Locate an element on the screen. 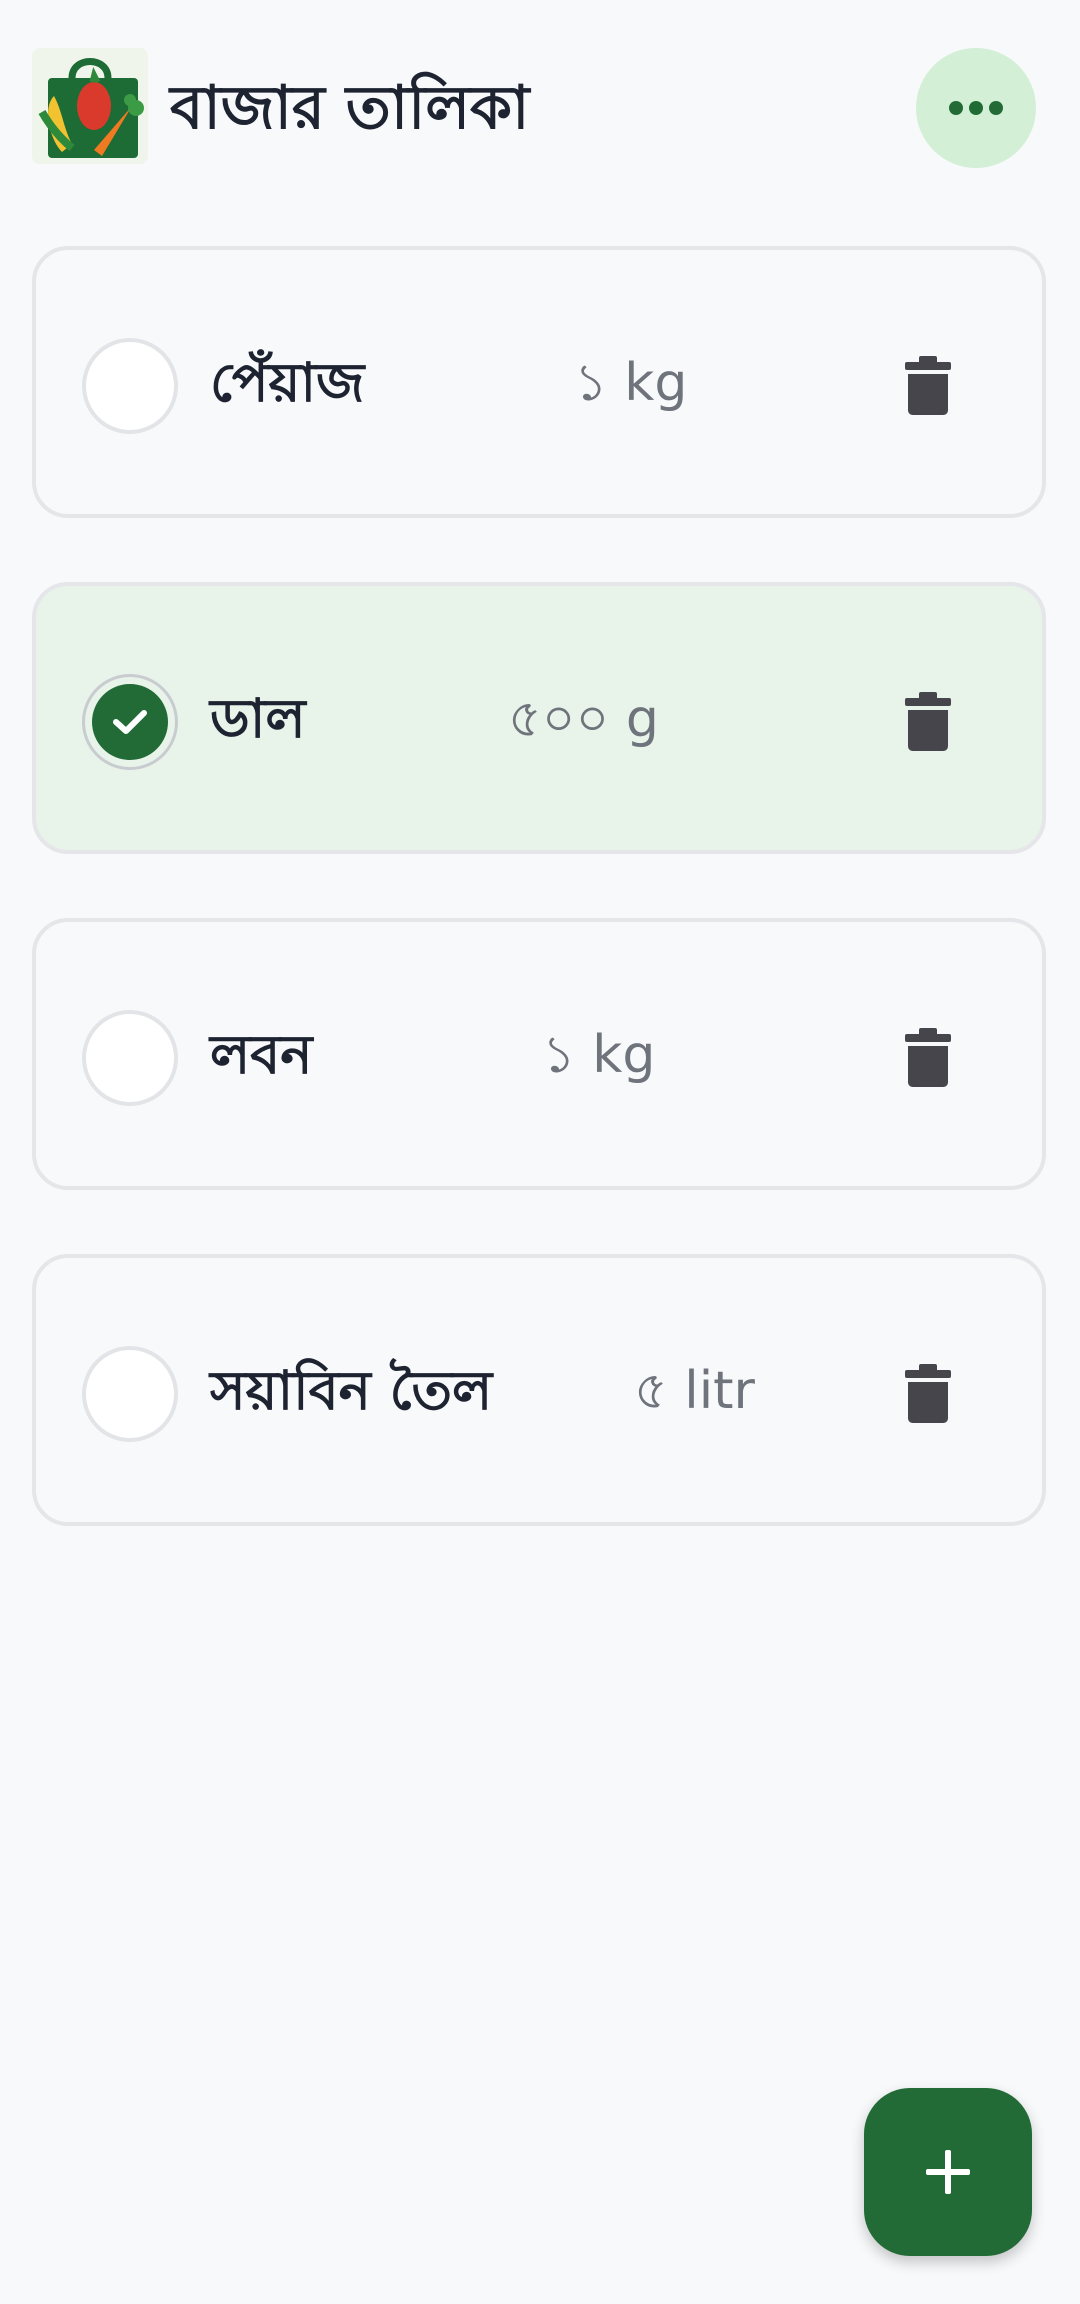 Image resolution: width=1080 pixels, height=2304 pixels. item-quantity: ৫০০ g is located at coordinates (583, 719).